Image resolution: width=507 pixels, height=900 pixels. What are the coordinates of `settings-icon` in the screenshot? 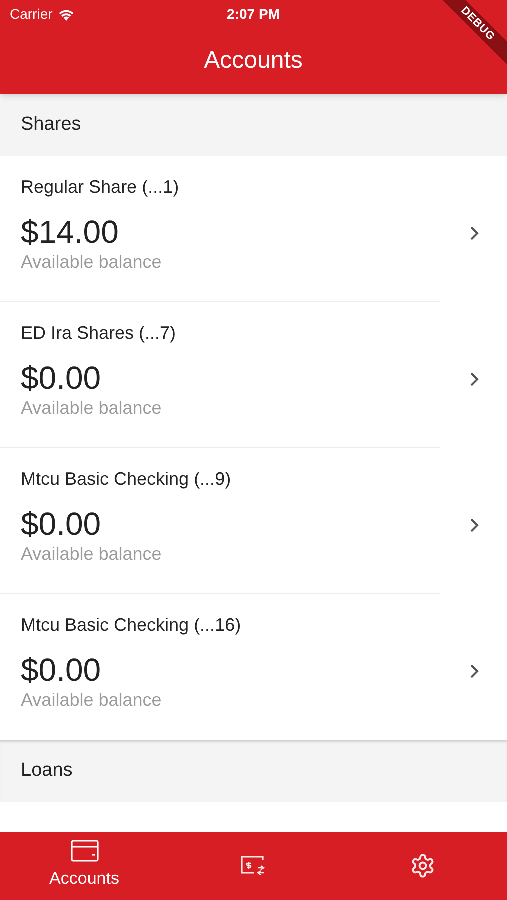 It's located at (423, 866).